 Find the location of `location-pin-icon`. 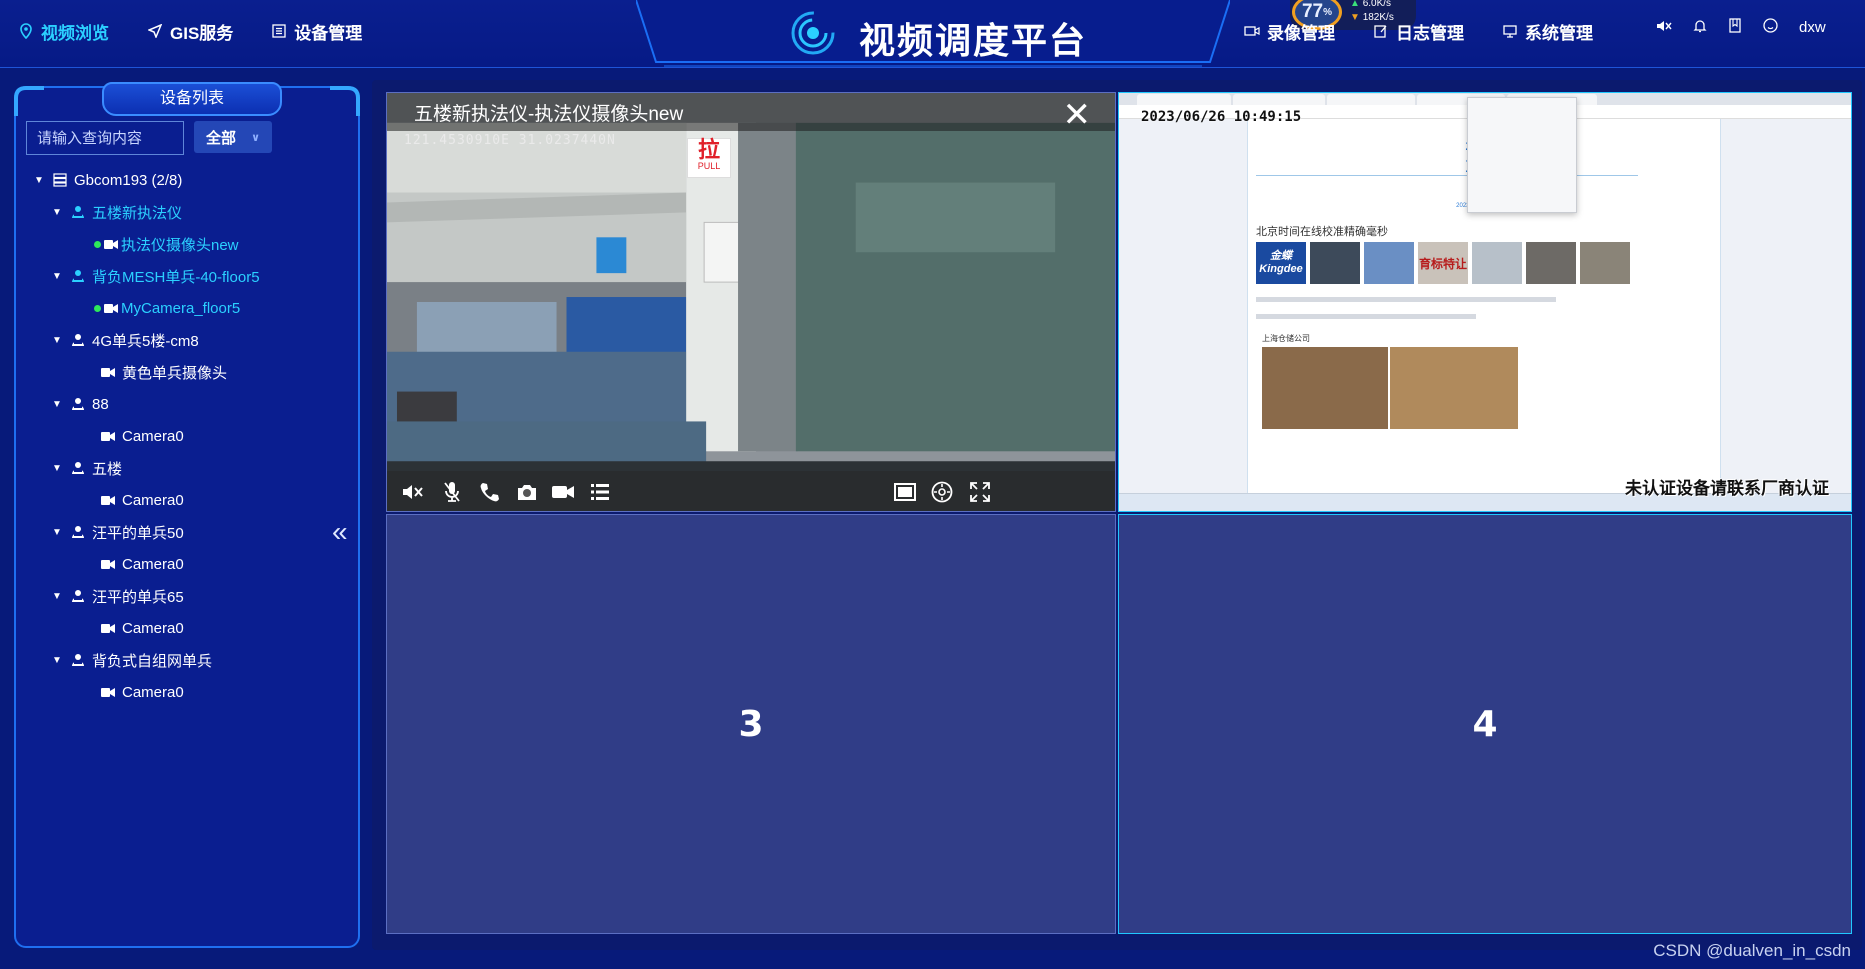

location-pin-icon is located at coordinates (26, 31).